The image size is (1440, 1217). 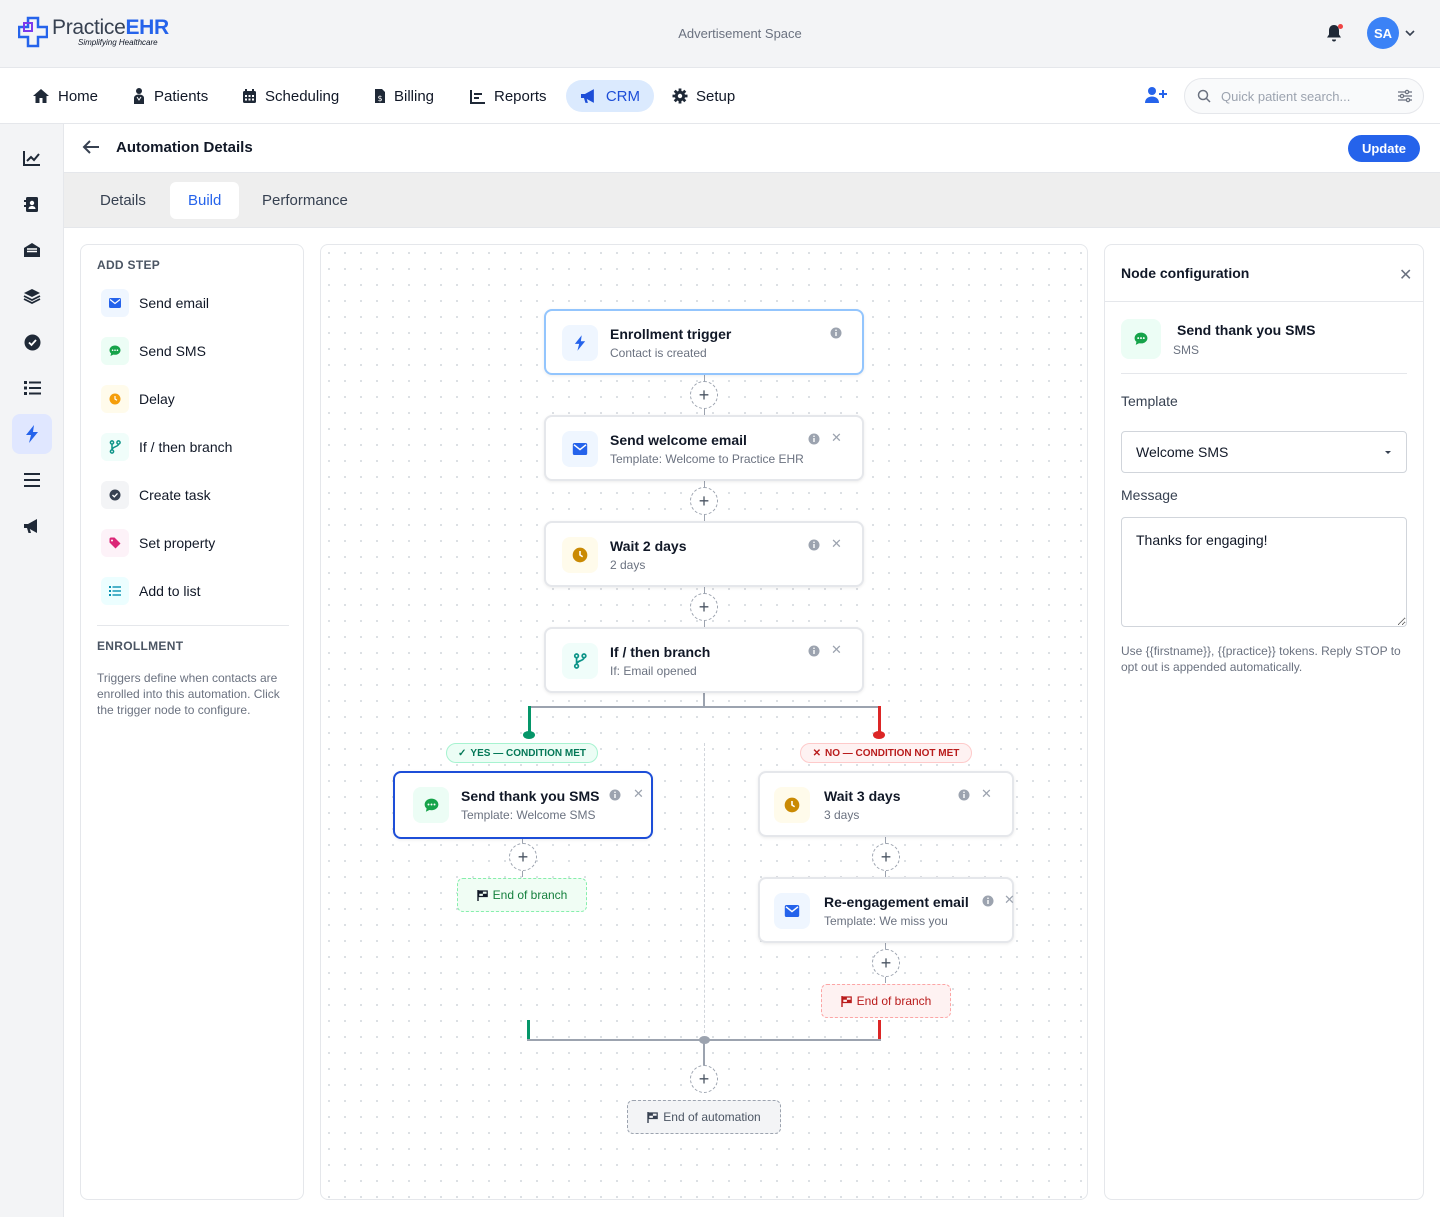 What do you see at coordinates (290, 96) in the screenshot?
I see `nav-scheduling: Scheduling` at bounding box center [290, 96].